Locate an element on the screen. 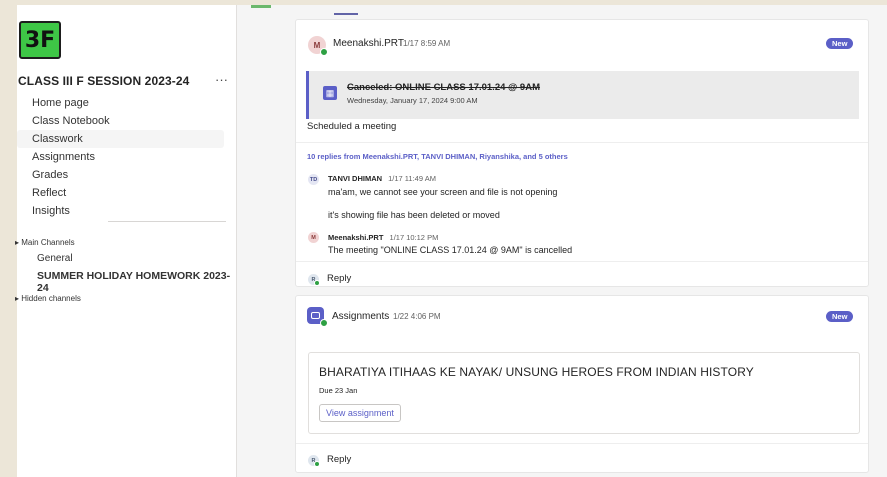 The image size is (887, 477). nav-reflect: Reflect is located at coordinates (120, 193).